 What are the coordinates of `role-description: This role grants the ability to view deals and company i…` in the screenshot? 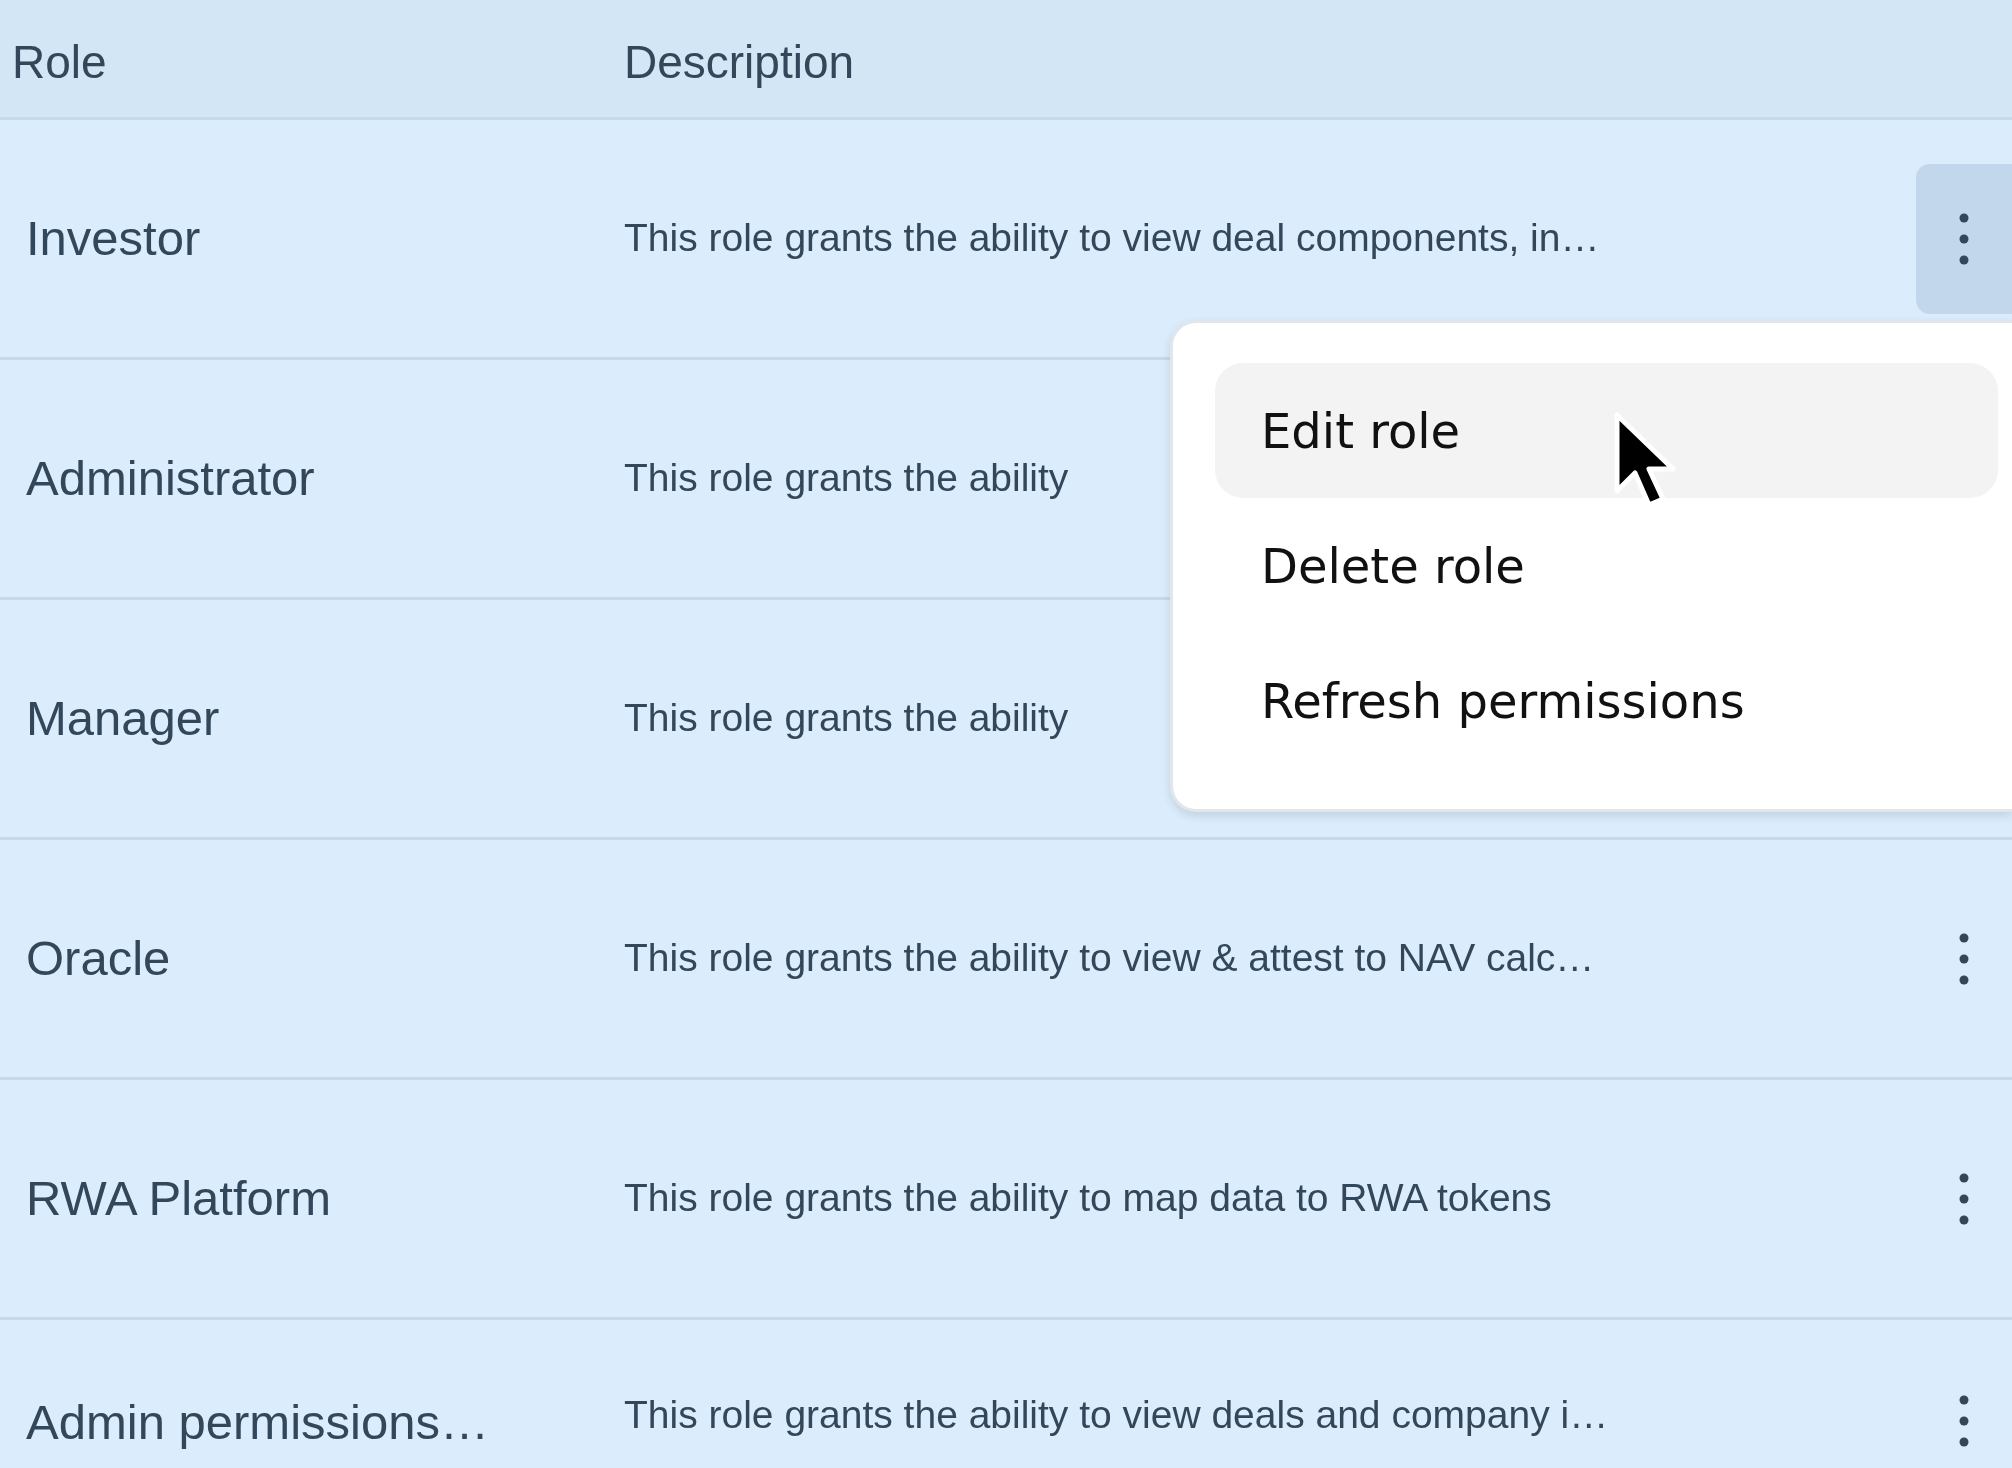 It's located at (1116, 1415).